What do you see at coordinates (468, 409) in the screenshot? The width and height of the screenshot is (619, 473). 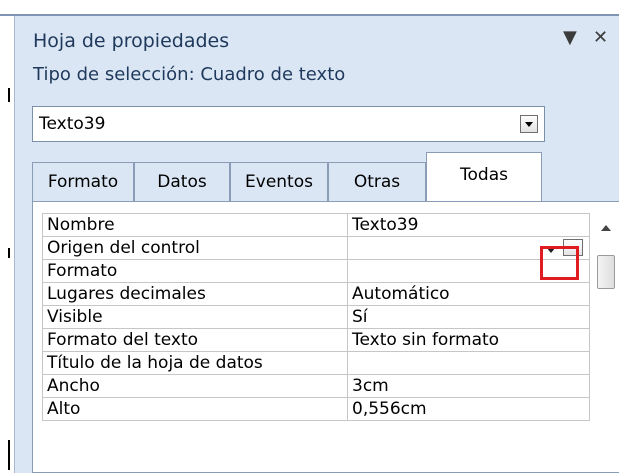 I see `property-value: 0,556cm` at bounding box center [468, 409].